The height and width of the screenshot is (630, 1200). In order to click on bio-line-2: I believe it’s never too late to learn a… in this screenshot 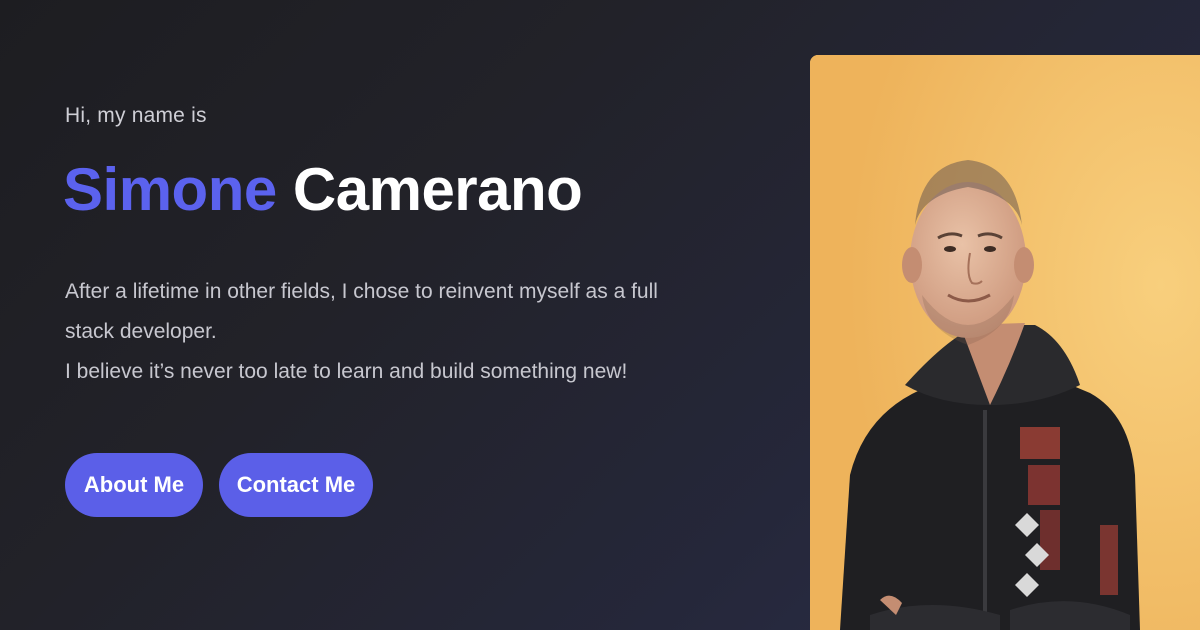, I will do `click(346, 371)`.